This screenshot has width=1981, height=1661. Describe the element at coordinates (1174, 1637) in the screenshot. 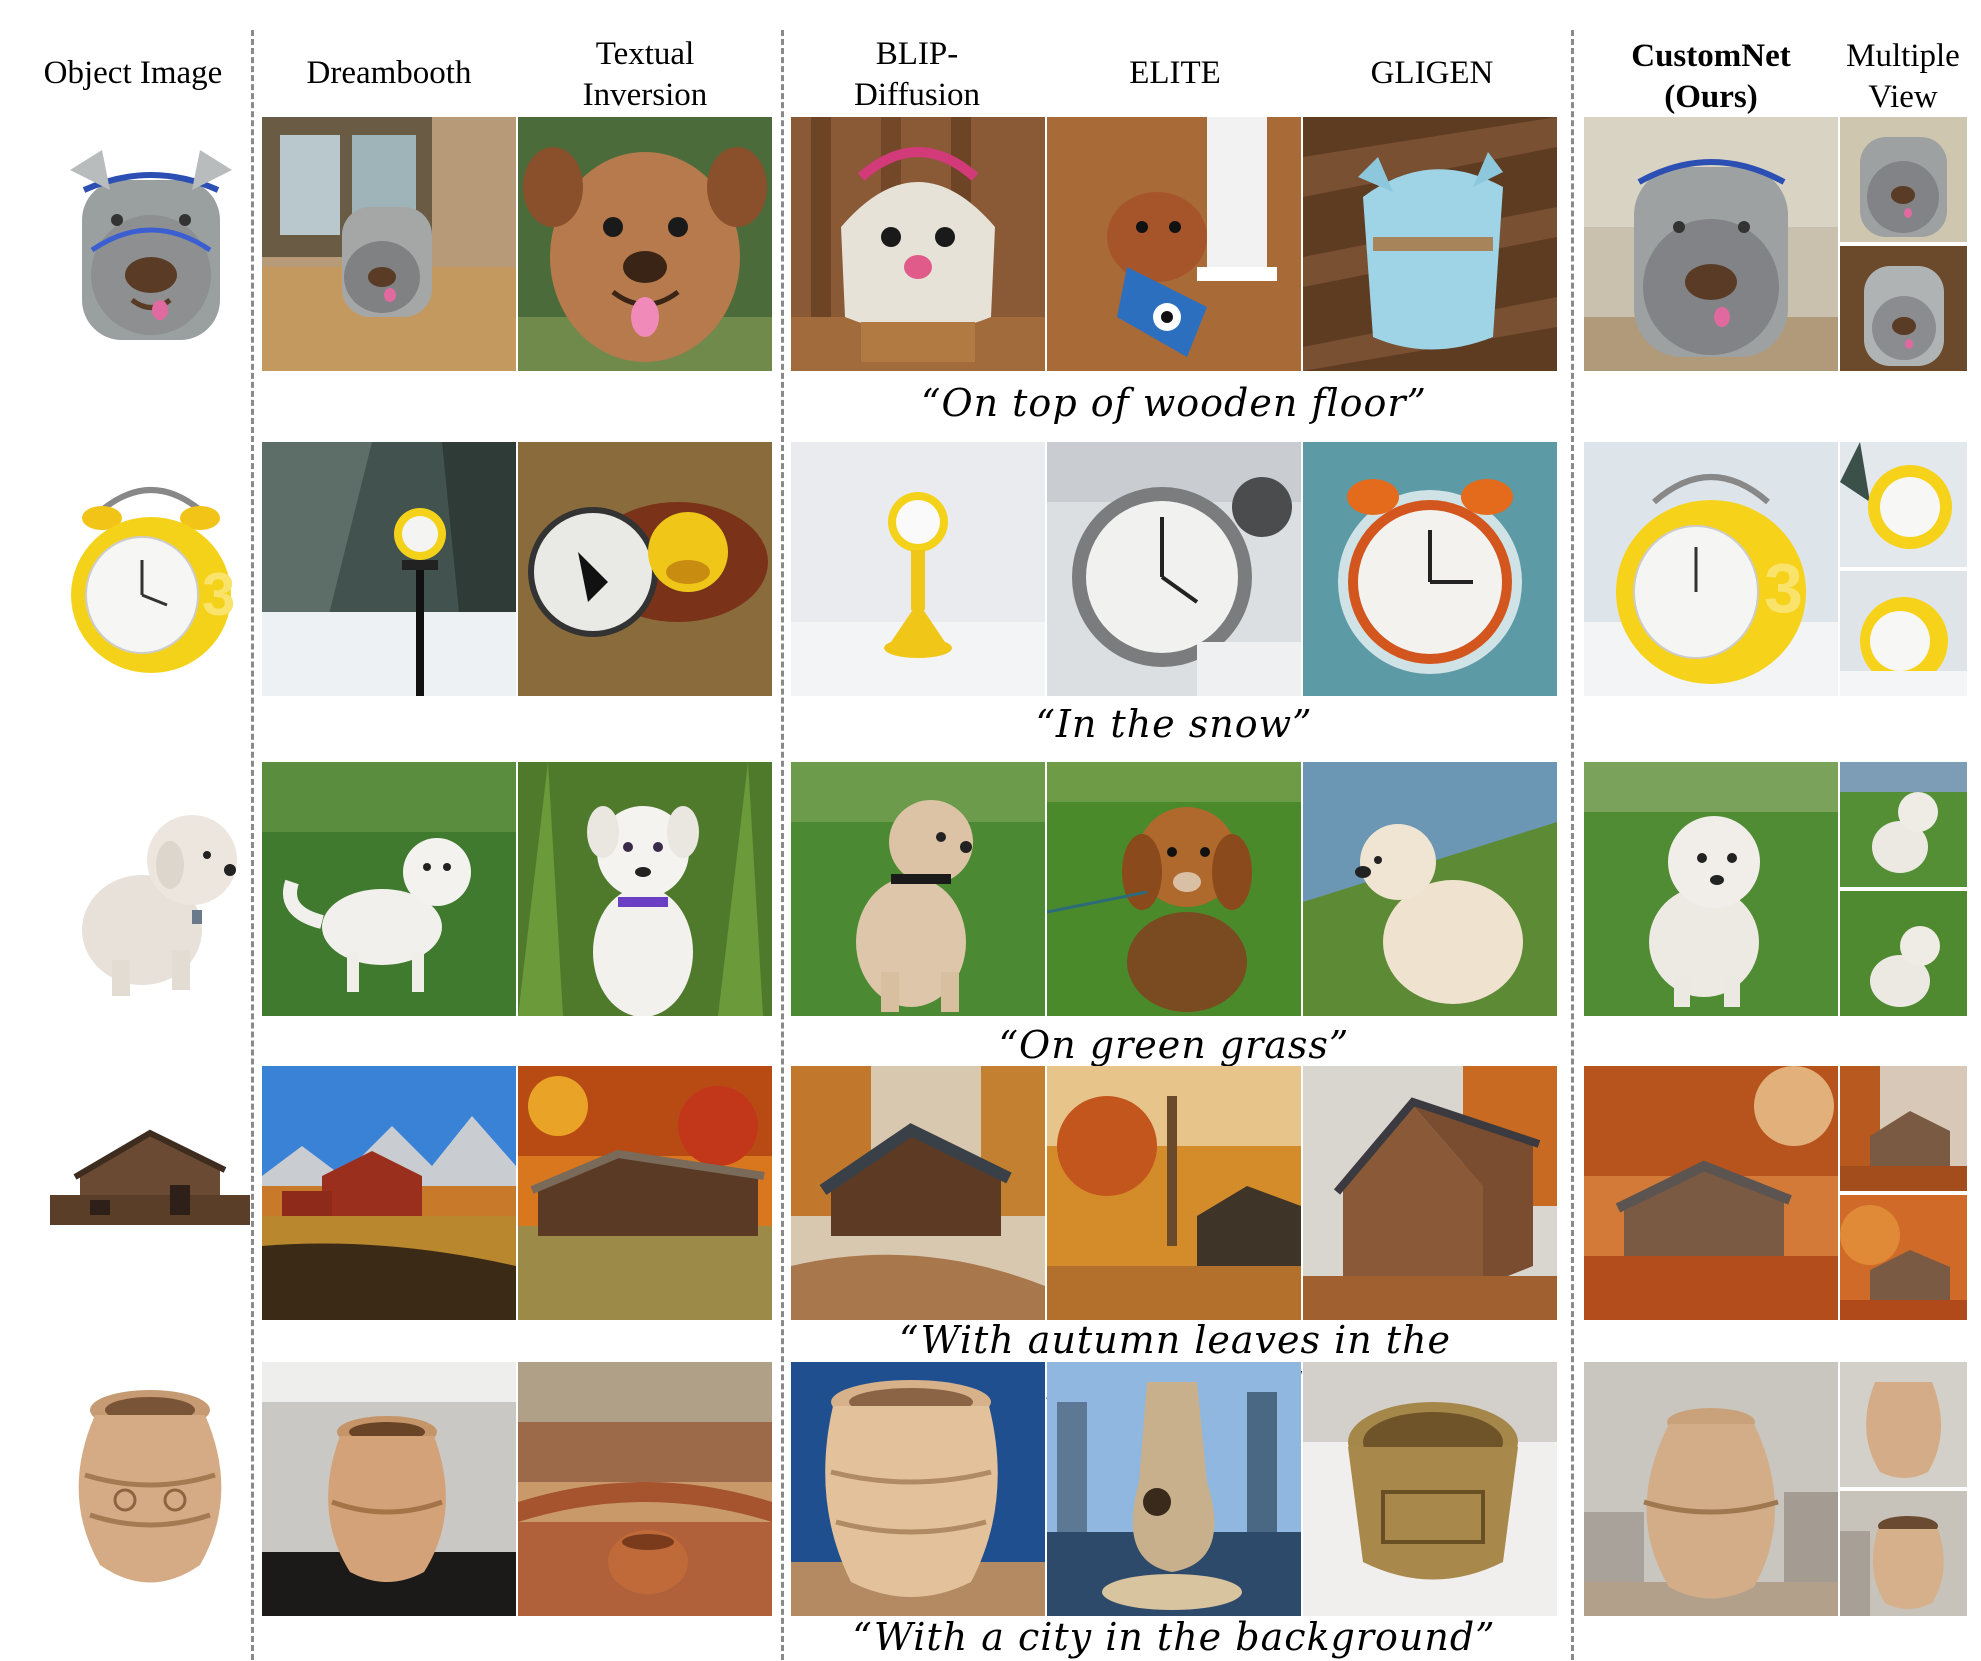

I see `prompt-row-5: “With a city in the background”` at that location.